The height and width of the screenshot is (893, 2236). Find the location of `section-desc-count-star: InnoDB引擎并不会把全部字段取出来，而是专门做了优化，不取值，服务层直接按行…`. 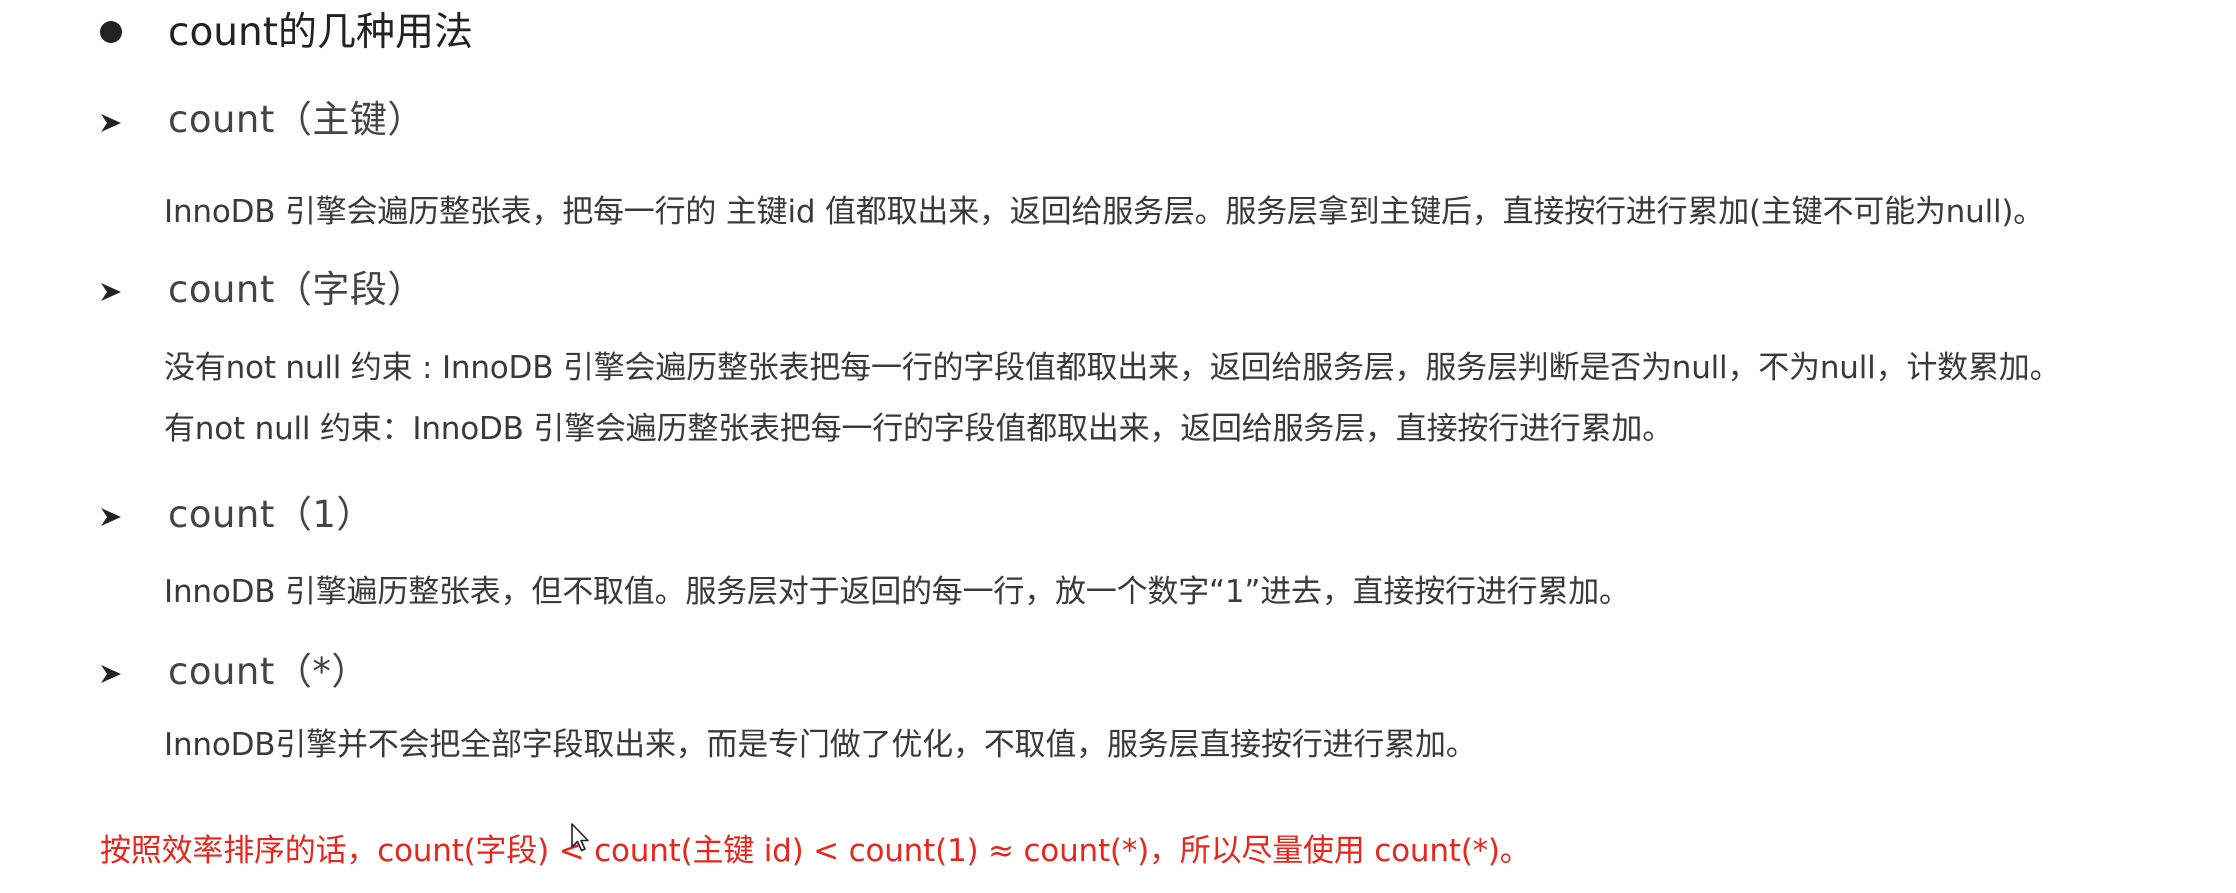

section-desc-count-star: InnoDB引擎并不会把全部字段取出来，而是专门做了优化，不取值，服务层直接按行… is located at coordinates (820, 745).